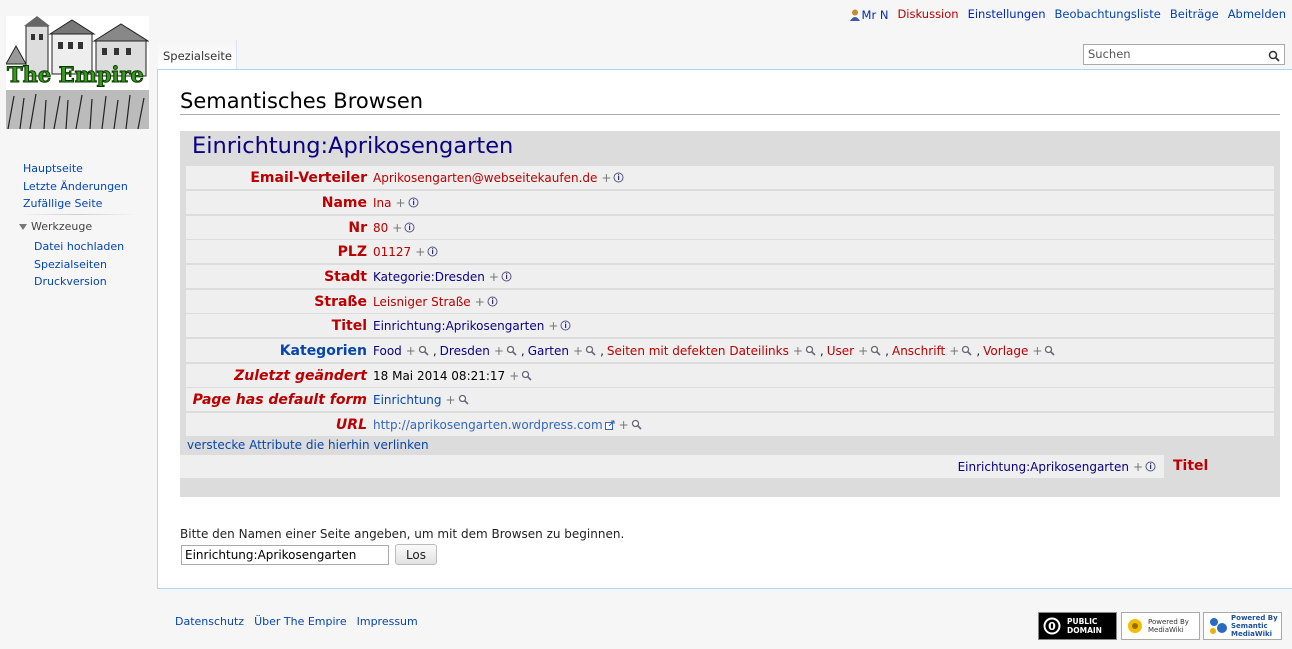 The height and width of the screenshot is (649, 1292). Describe the element at coordinates (458, 326) in the screenshot. I see `property-value: Einrichtung:Aprikosengarten` at that location.